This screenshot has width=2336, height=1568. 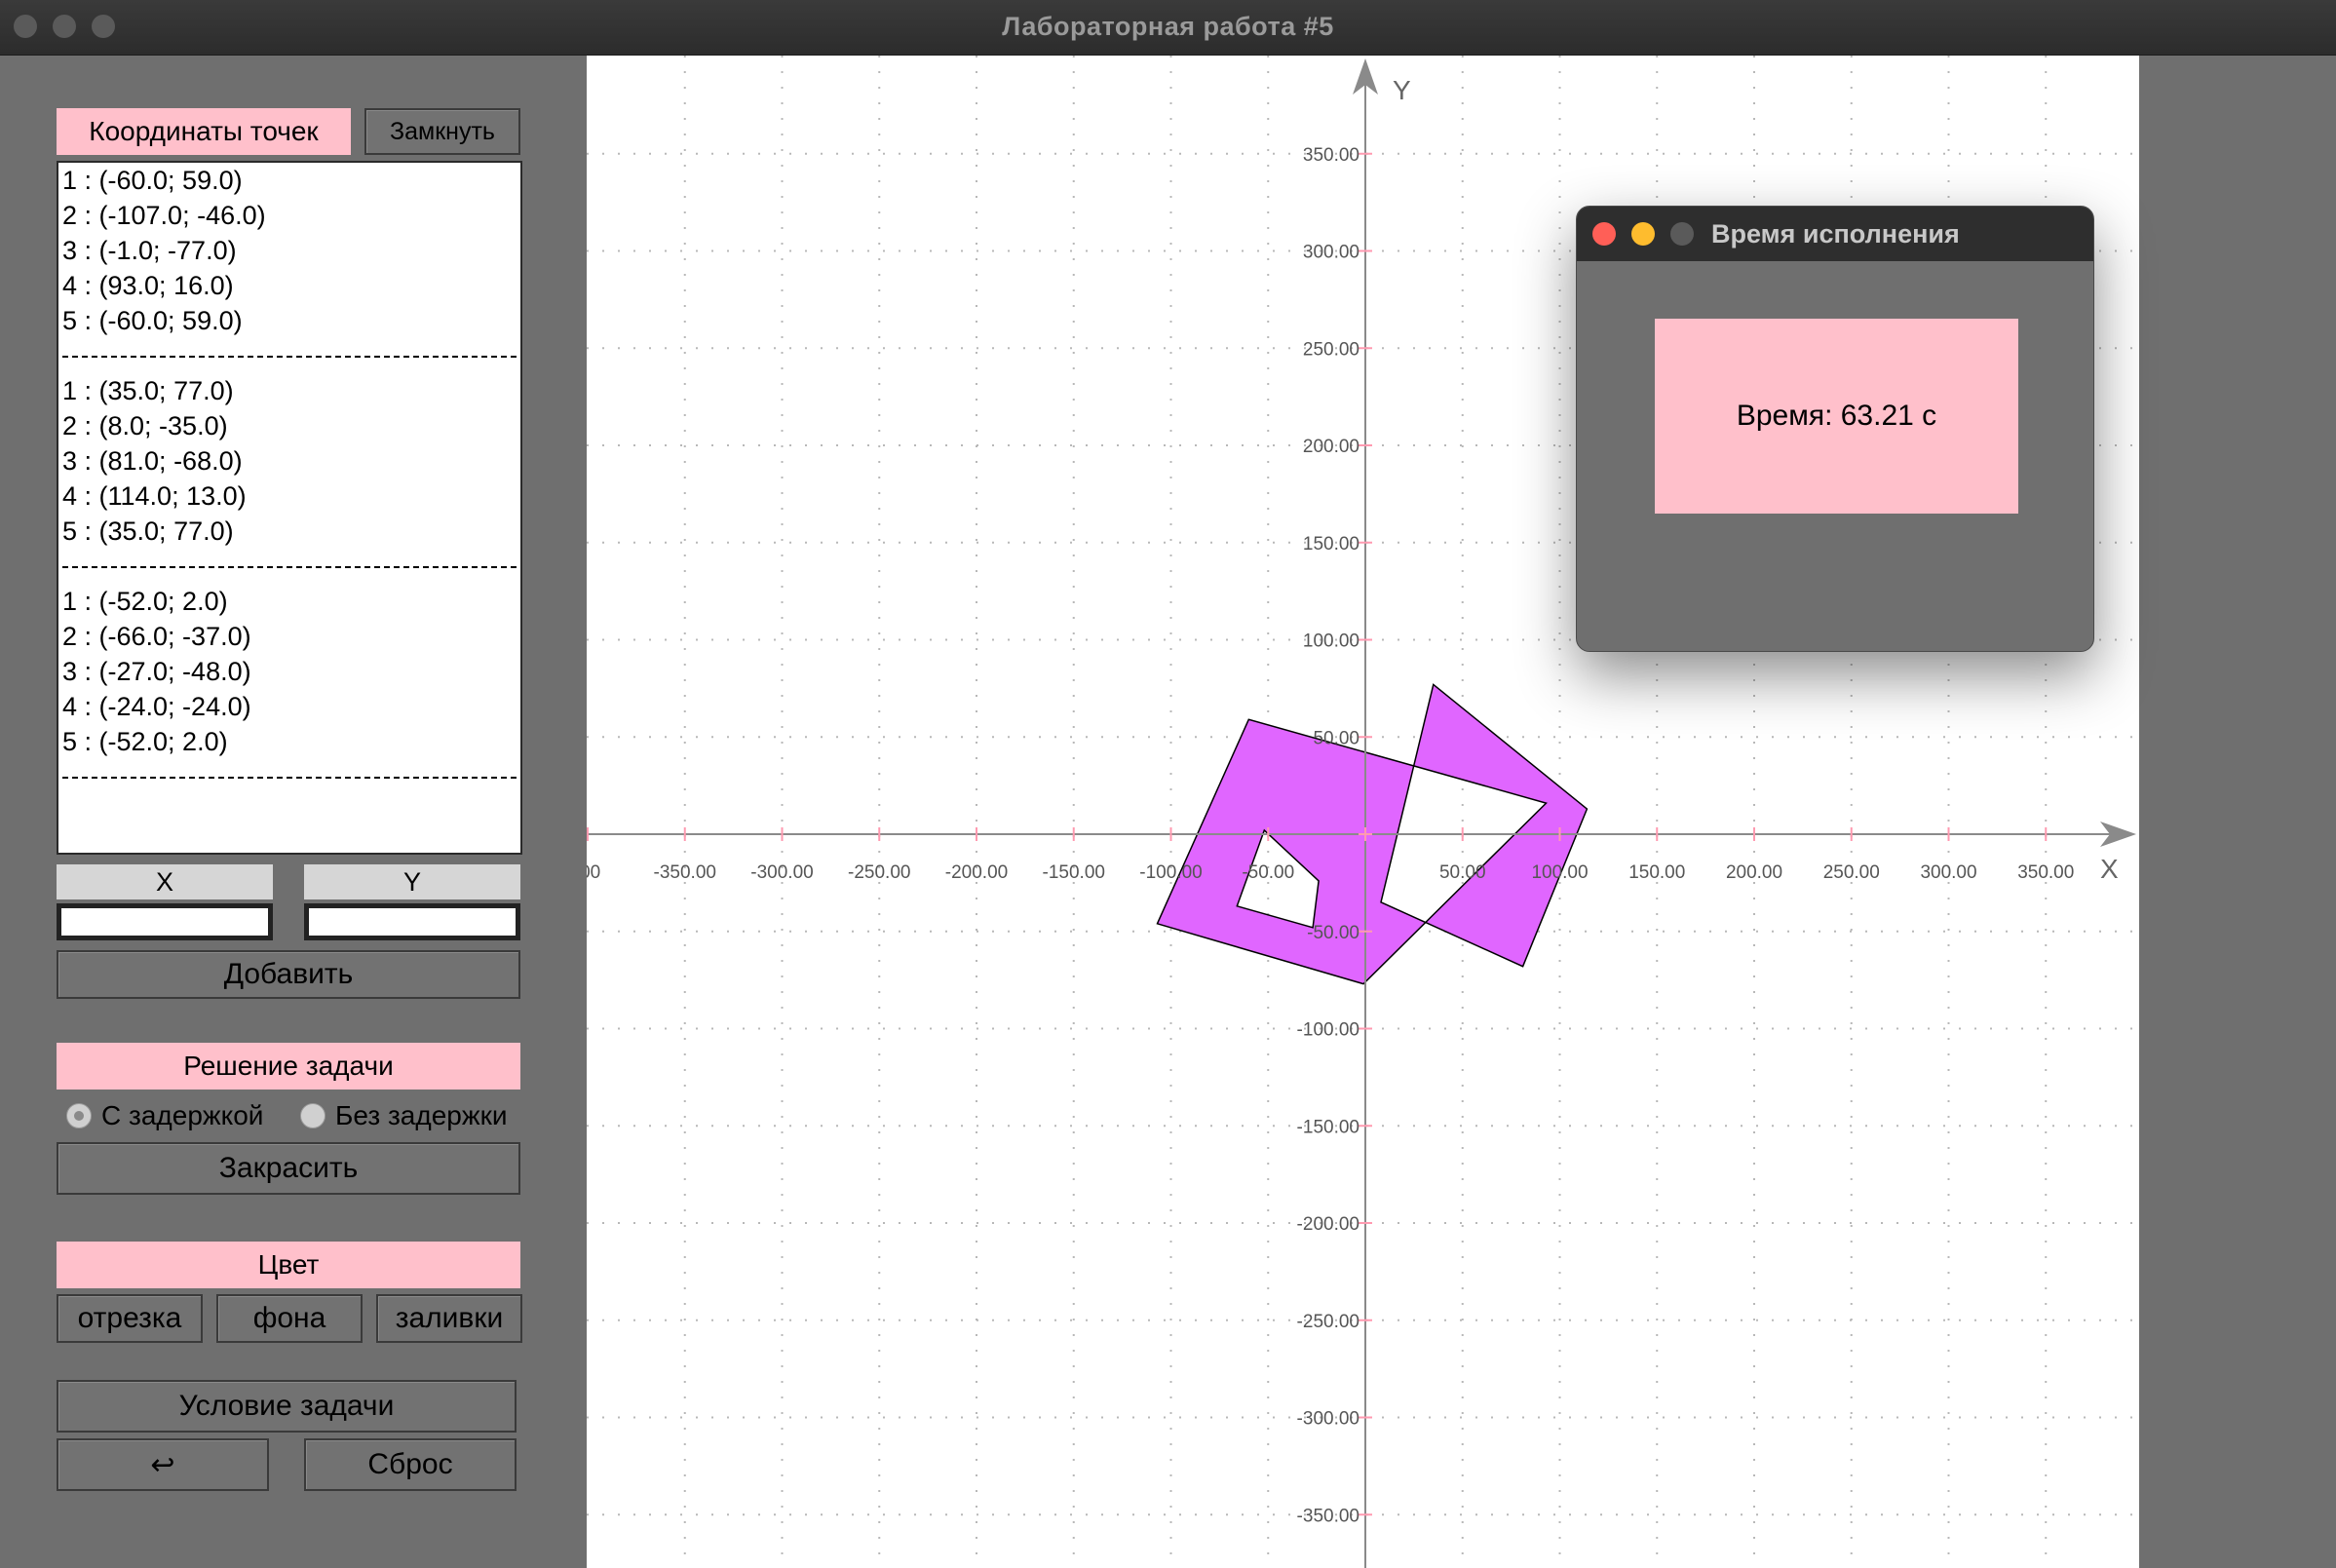 I want to click on y-tick-label: 150.00, so click(x=1331, y=544).